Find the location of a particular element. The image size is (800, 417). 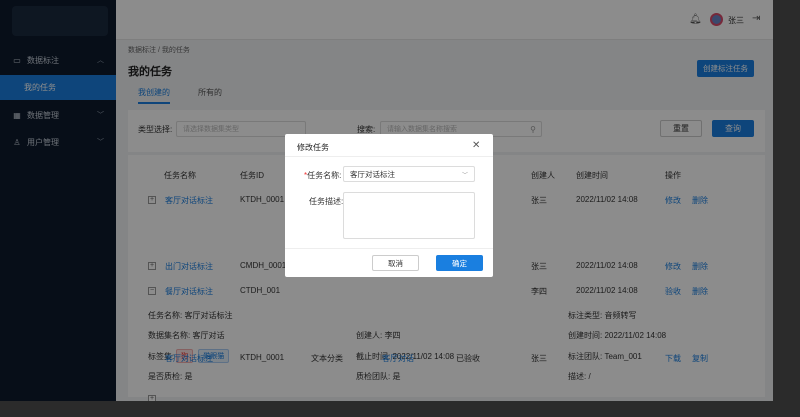

task-name-select: 客厅对话标注 ﹀ is located at coordinates (409, 174).